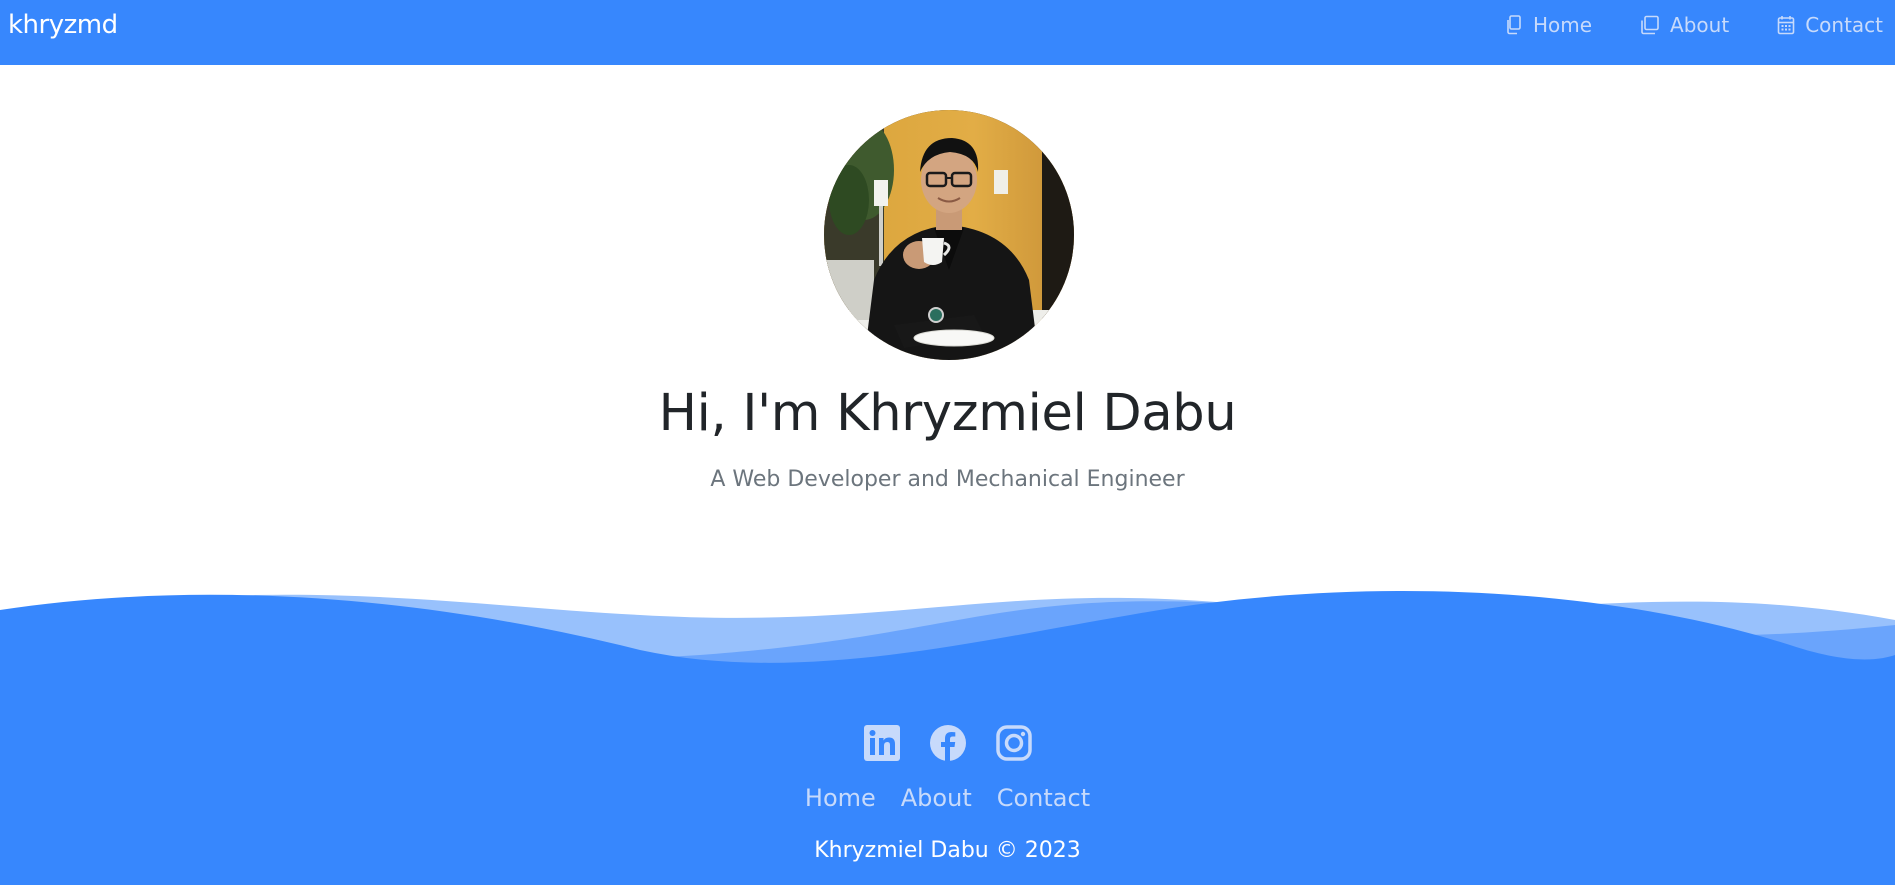 This screenshot has height=885, width=1895. I want to click on nav-link-contact: Contact, so click(1830, 25).